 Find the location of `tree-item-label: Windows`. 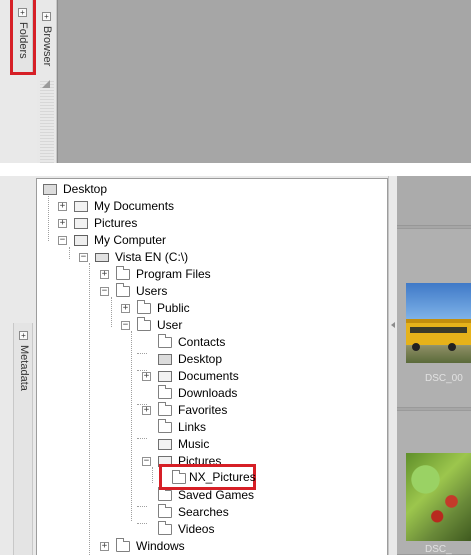

tree-item-label: Windows is located at coordinates (160, 546).